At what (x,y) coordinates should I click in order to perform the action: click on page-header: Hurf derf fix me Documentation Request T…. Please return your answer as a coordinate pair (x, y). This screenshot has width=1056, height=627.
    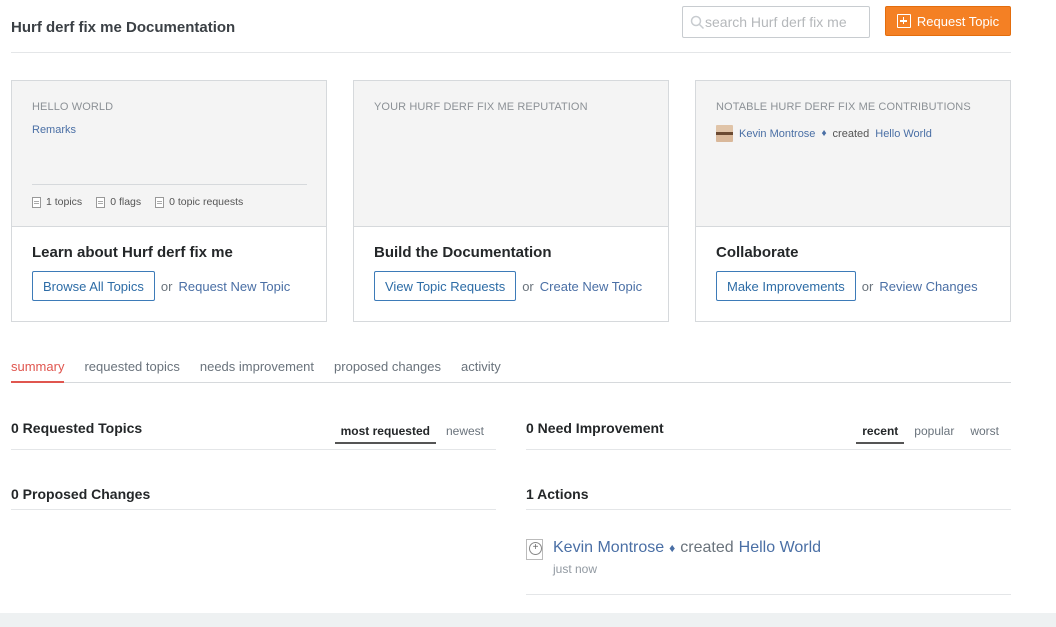
    Looking at the image, I should click on (511, 26).